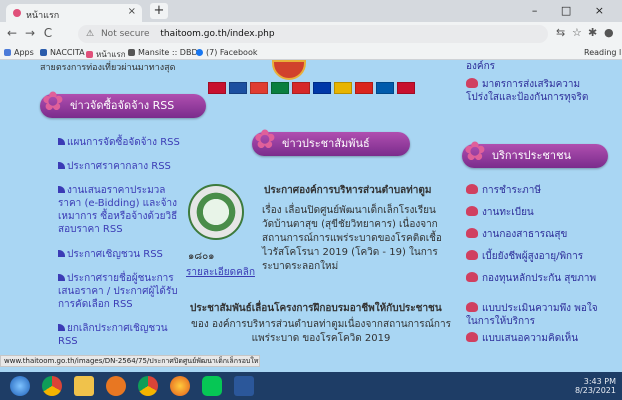 Image resolution: width=622 pixels, height=400 pixels. I want to click on firefox-icon, so click(180, 386).